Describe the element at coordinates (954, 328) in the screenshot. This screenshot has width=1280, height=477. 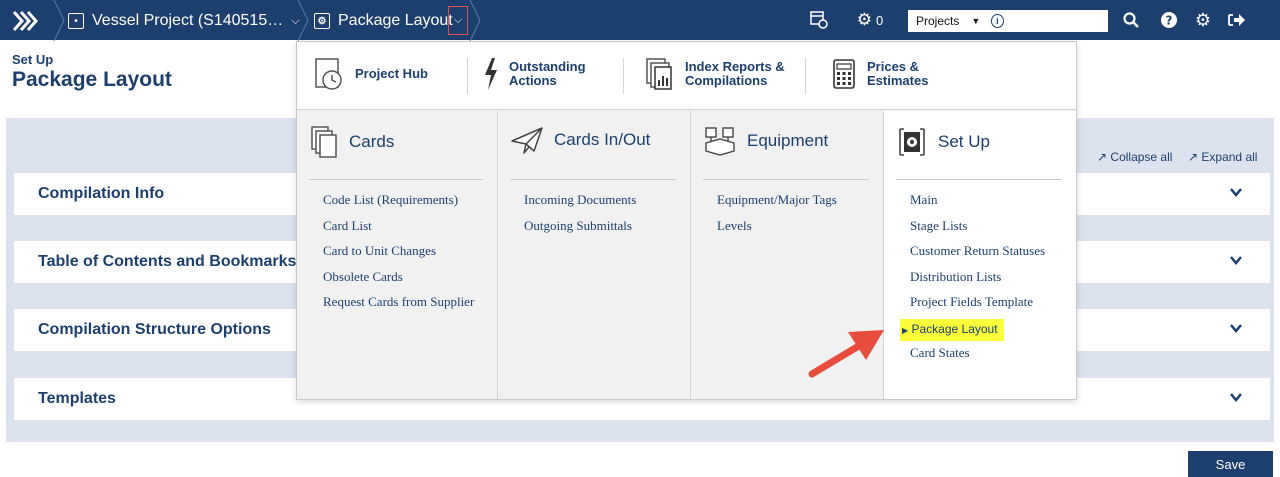
I see `menu-item-label: Package Layout` at that location.